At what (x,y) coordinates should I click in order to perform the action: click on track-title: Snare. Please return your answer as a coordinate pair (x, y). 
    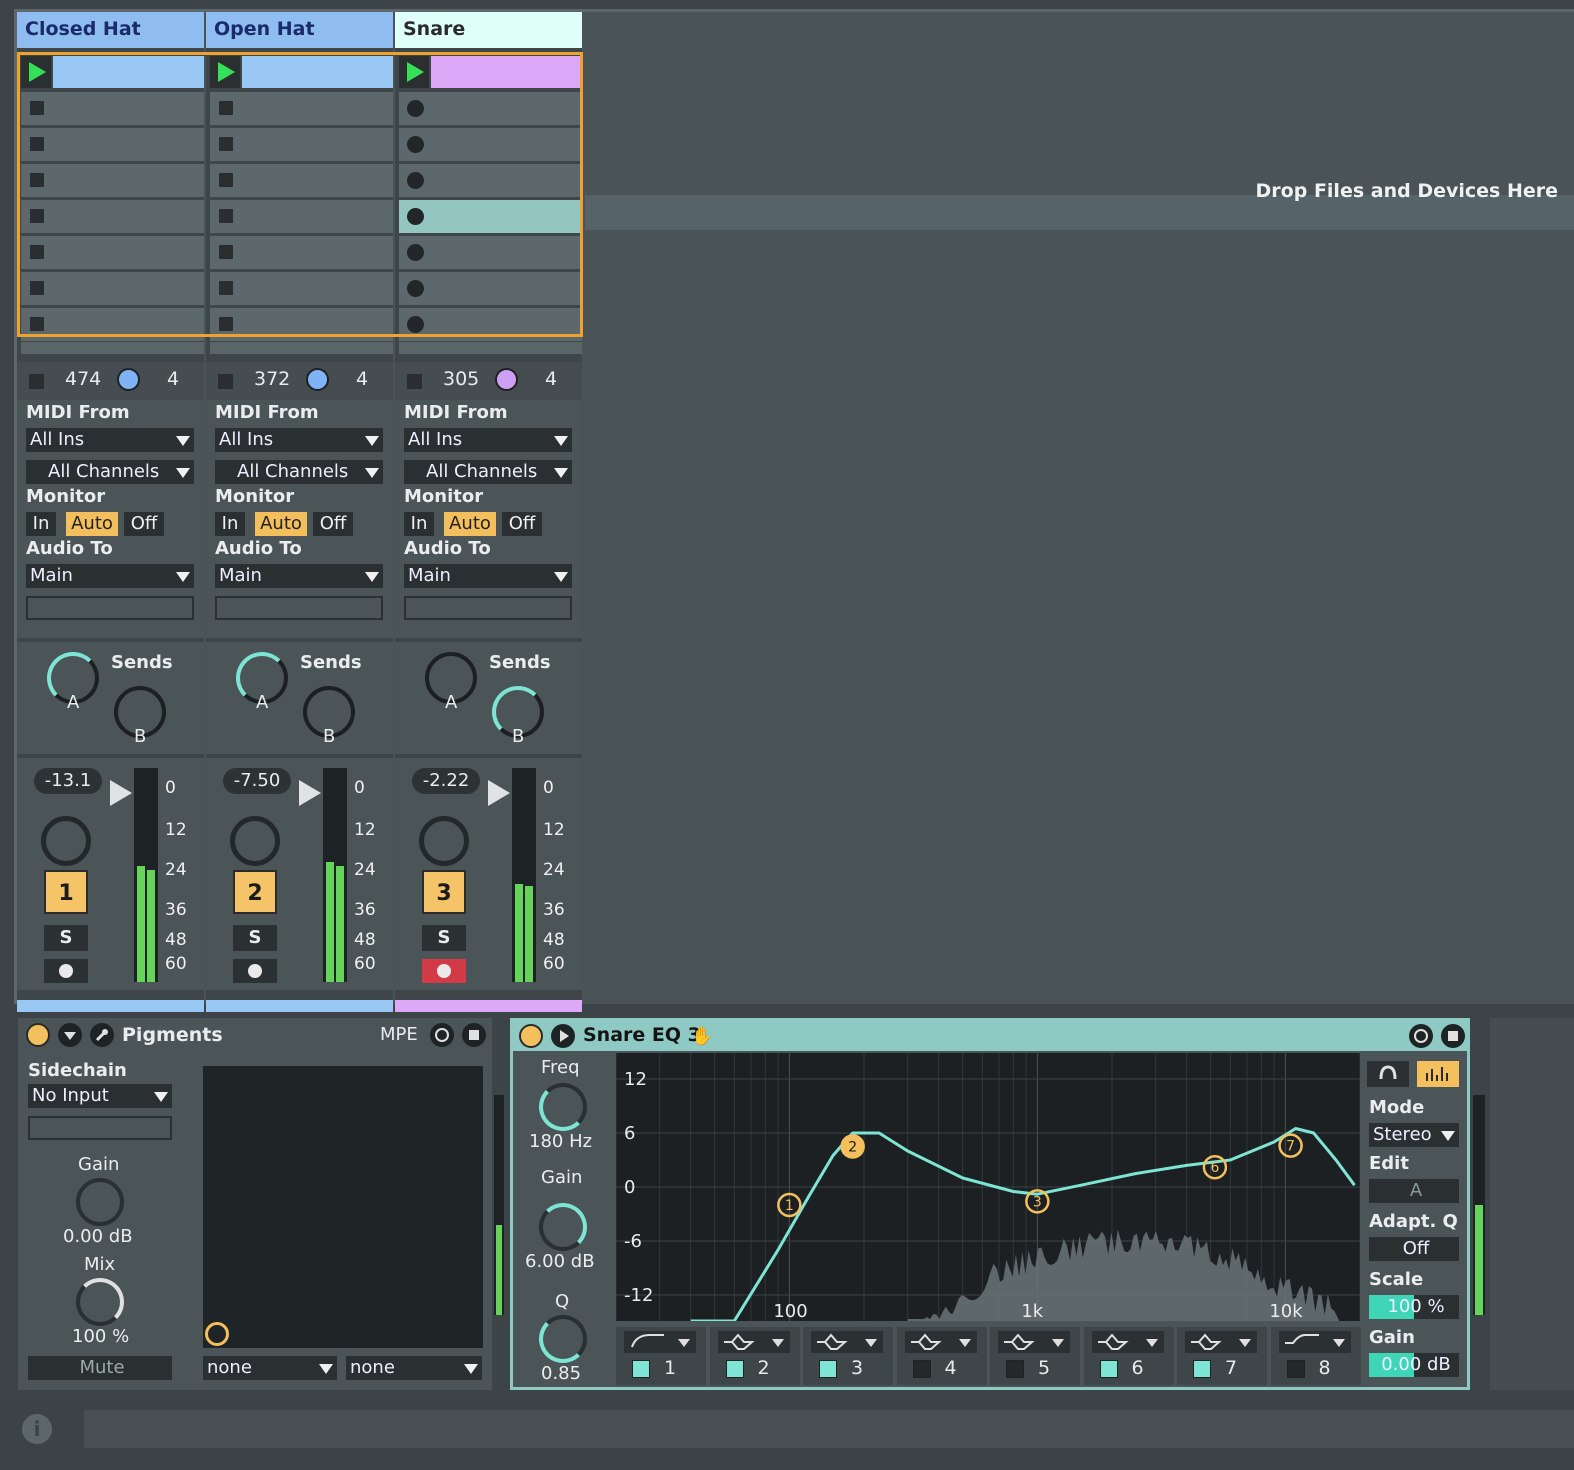
    Looking at the image, I should click on (488, 30).